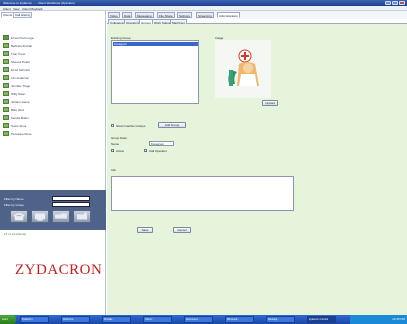  What do you see at coordinates (71, 204) in the screenshot?
I see `filter-group-input` at bounding box center [71, 204].